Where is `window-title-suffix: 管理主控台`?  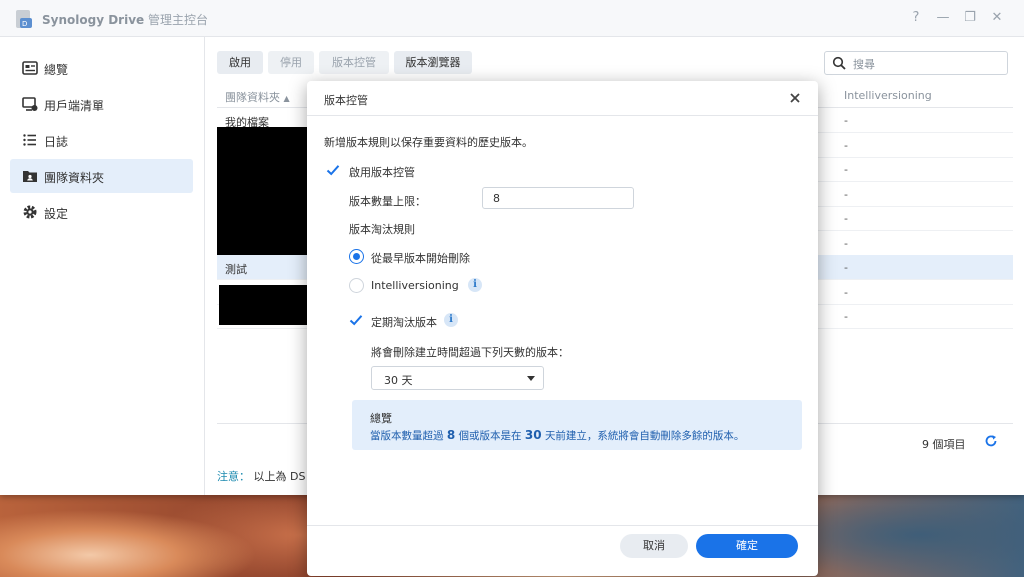 window-title-suffix: 管理主控台 is located at coordinates (177, 20).